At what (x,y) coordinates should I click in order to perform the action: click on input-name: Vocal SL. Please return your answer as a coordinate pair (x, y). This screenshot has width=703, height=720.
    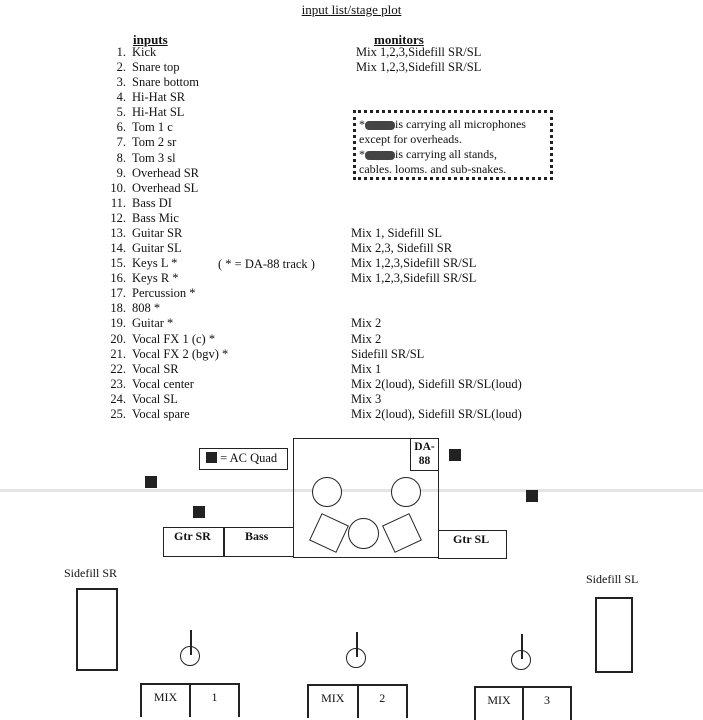
    Looking at the image, I should click on (155, 398).